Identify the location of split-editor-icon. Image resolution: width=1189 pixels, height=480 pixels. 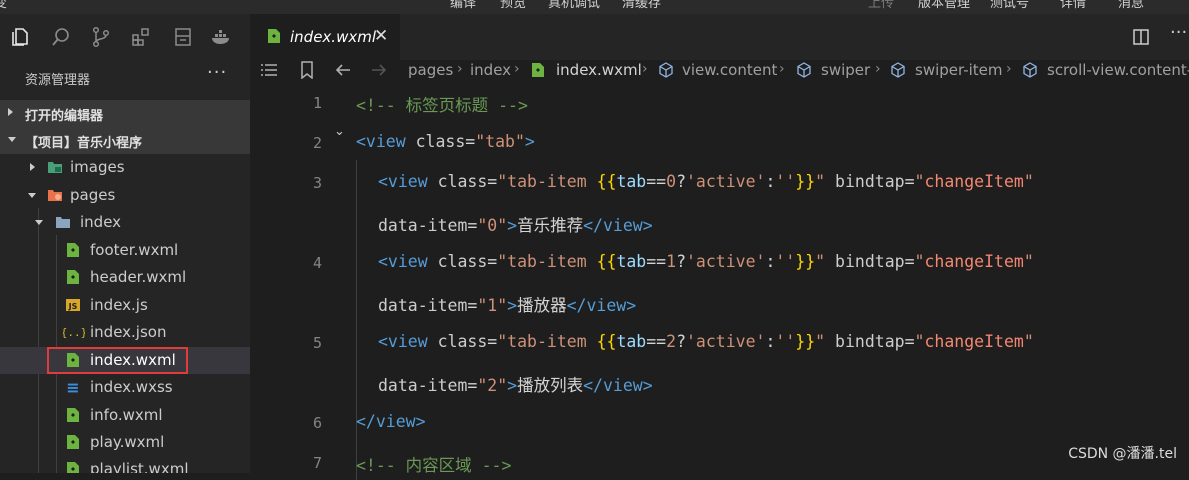
(1141, 37).